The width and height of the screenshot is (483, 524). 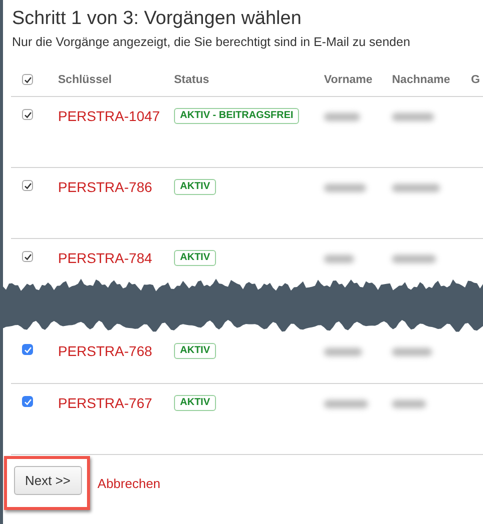 What do you see at coordinates (476, 80) in the screenshot?
I see `column-header: G` at bounding box center [476, 80].